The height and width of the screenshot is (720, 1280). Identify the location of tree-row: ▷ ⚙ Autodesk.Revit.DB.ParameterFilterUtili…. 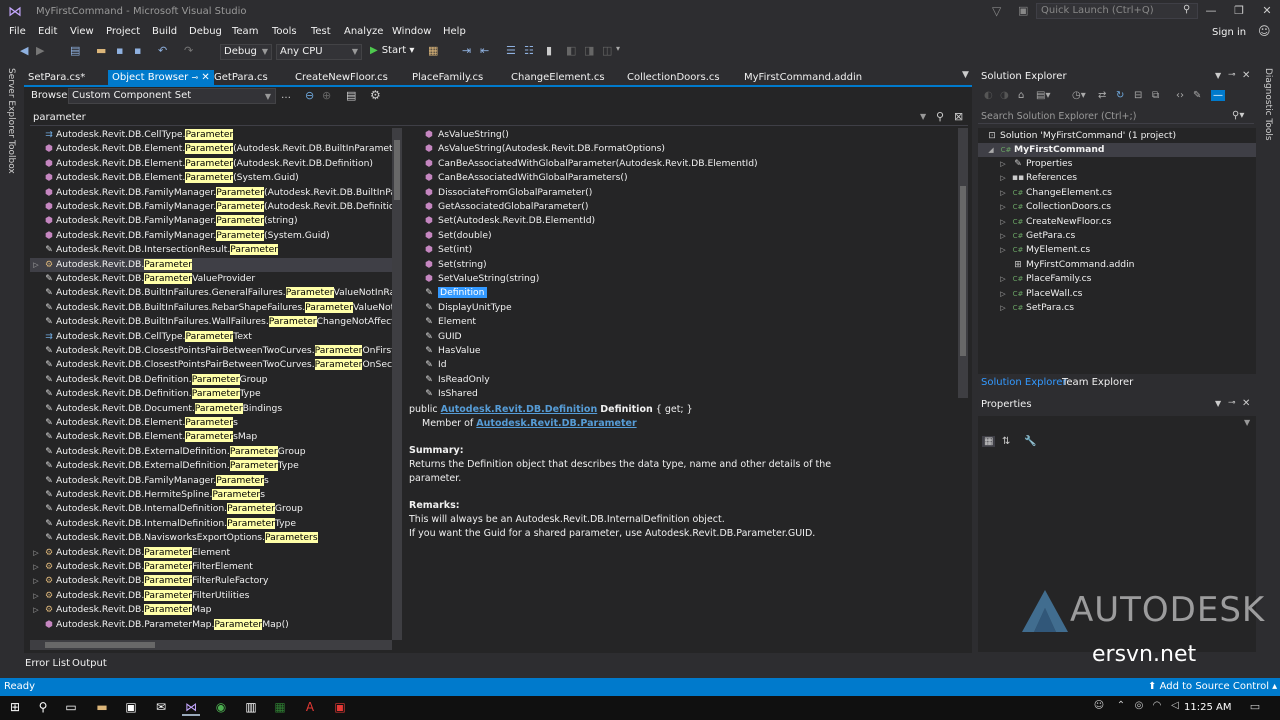
(216, 596).